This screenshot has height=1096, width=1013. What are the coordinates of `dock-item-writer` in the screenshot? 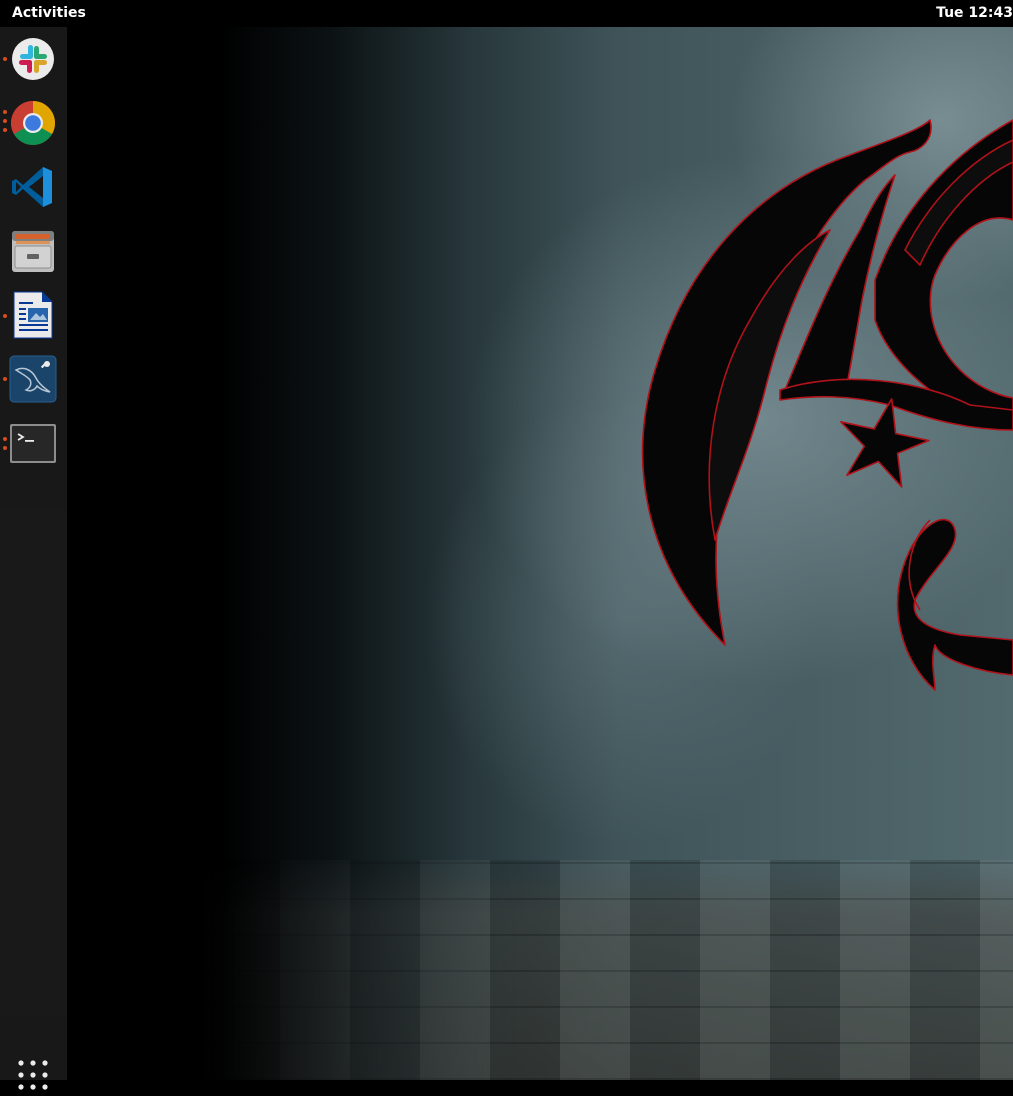 It's located at (33, 315).